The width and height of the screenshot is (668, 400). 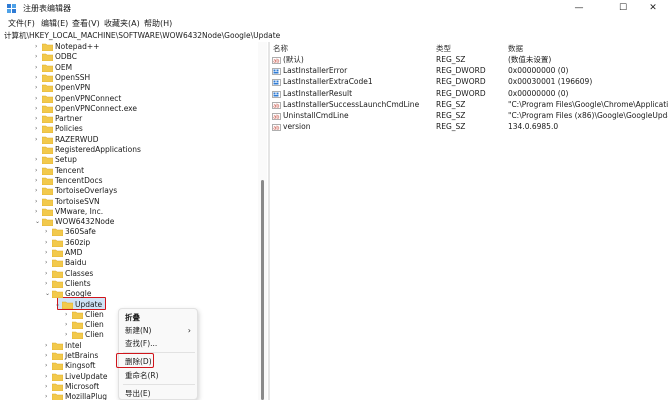 What do you see at coordinates (79, 211) in the screenshot?
I see `tree-node-label: VMware, Inc.` at bounding box center [79, 211].